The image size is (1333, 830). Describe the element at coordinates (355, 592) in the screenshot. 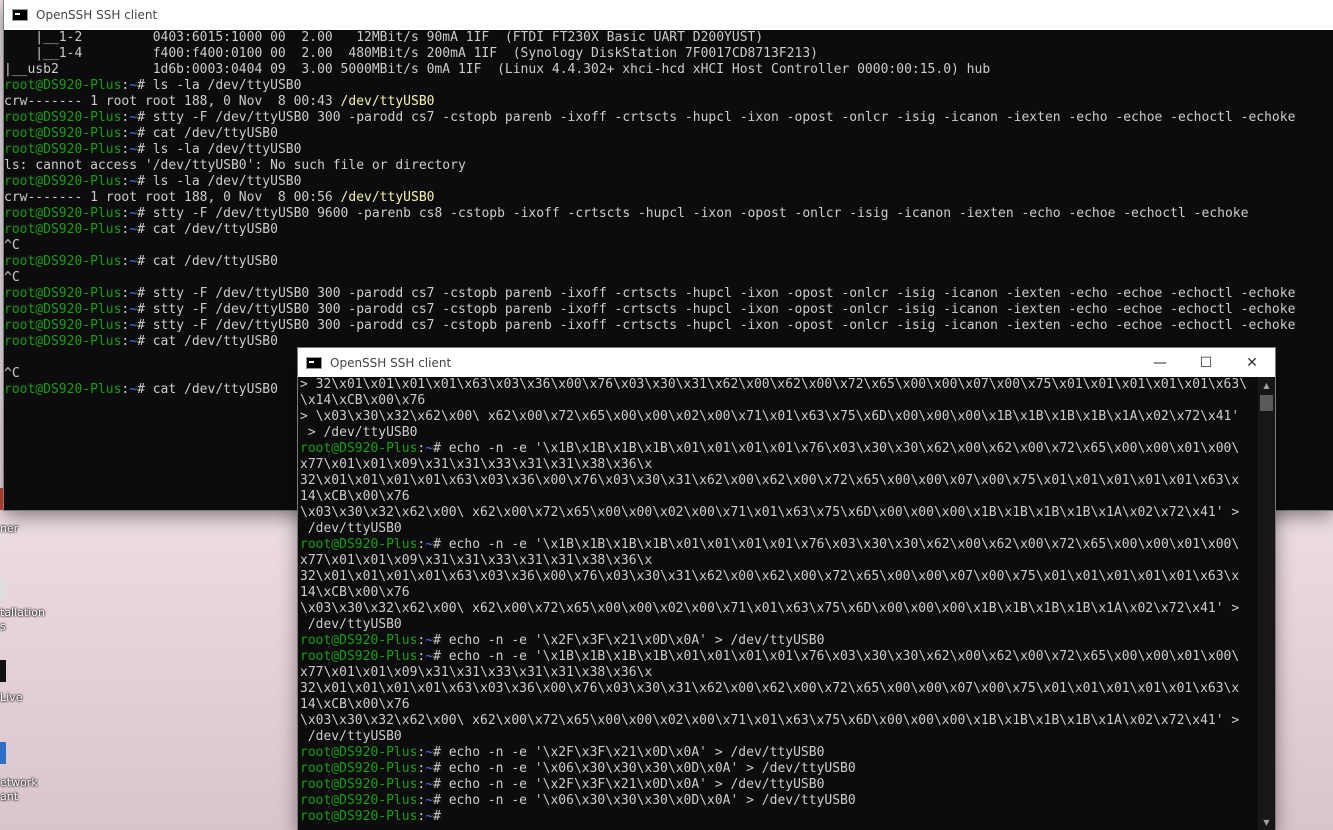

I see `terminal-line: 14\xCB\x00\x76` at that location.